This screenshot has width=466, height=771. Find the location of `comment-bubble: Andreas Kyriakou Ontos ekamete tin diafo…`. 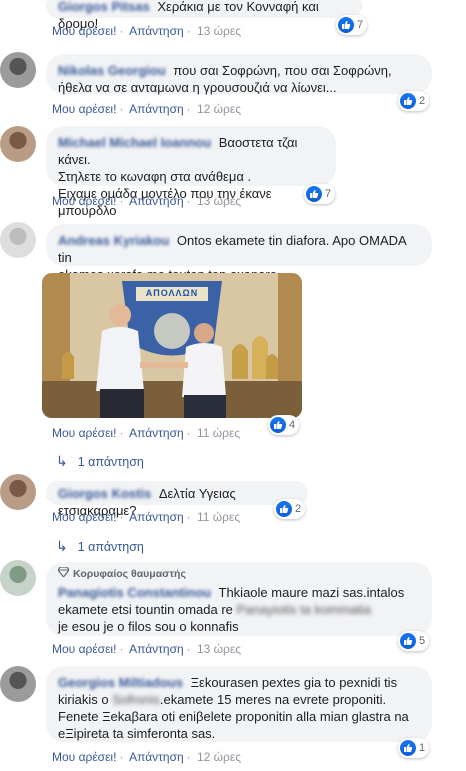

comment-bubble: Andreas Kyriakou Ontos ekamete tin diafo… is located at coordinates (239, 253).